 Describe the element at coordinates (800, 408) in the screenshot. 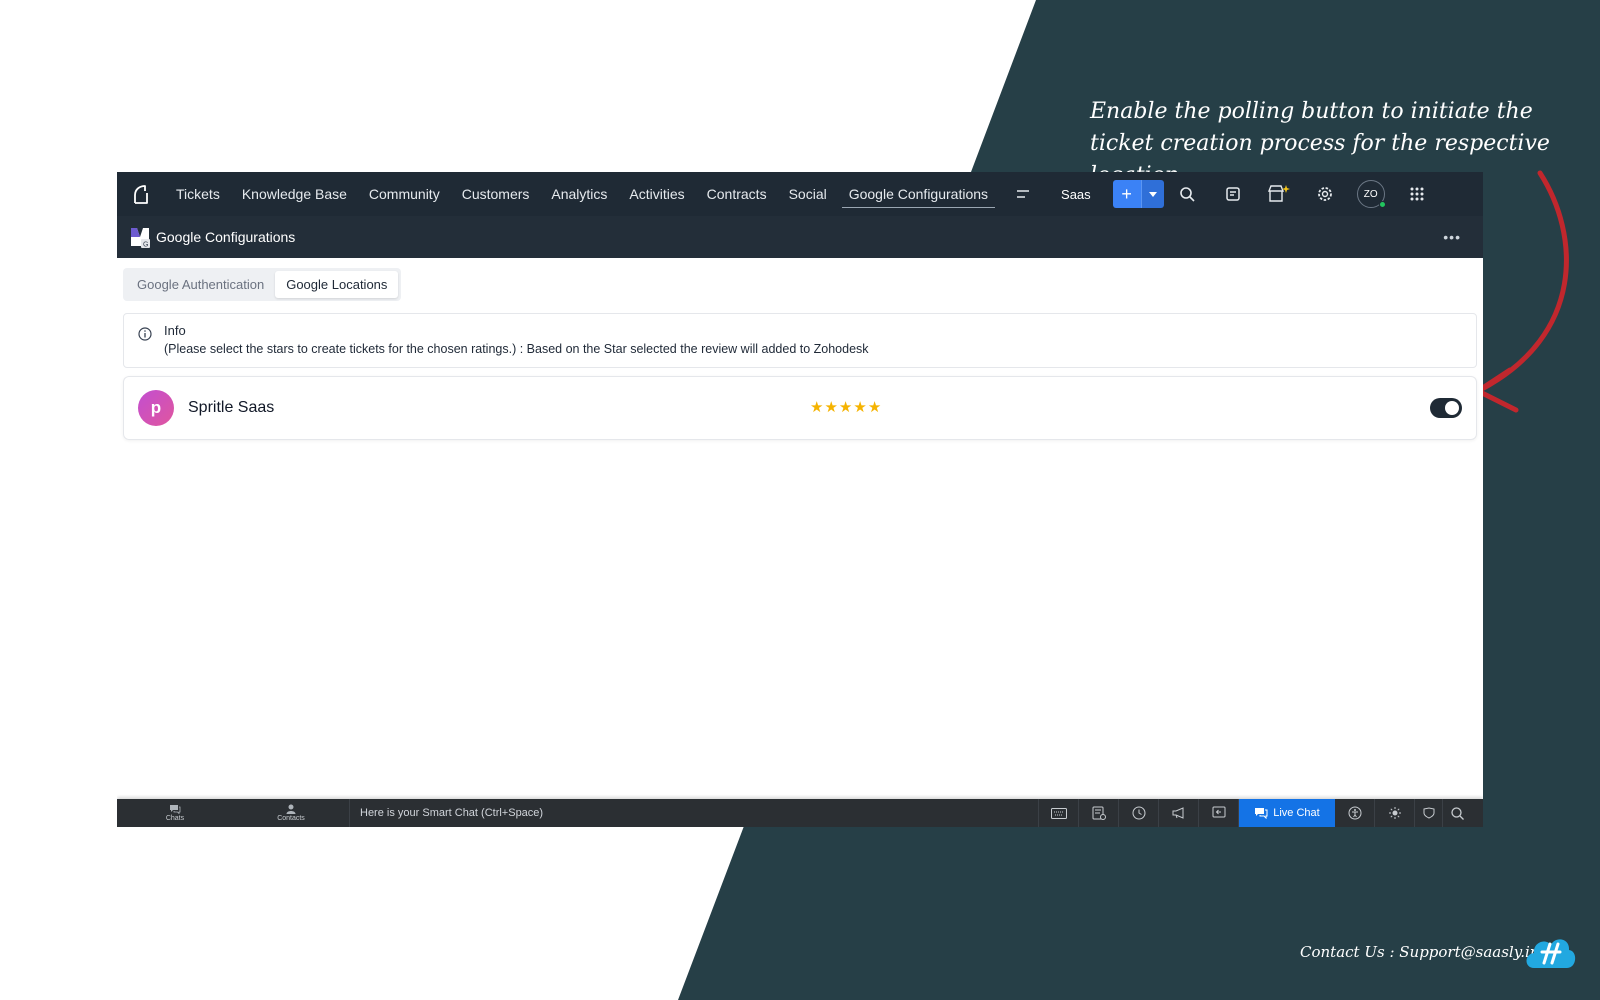

I see `location-card: p Spritle Saas ★ ★ ★ ★ ★` at that location.